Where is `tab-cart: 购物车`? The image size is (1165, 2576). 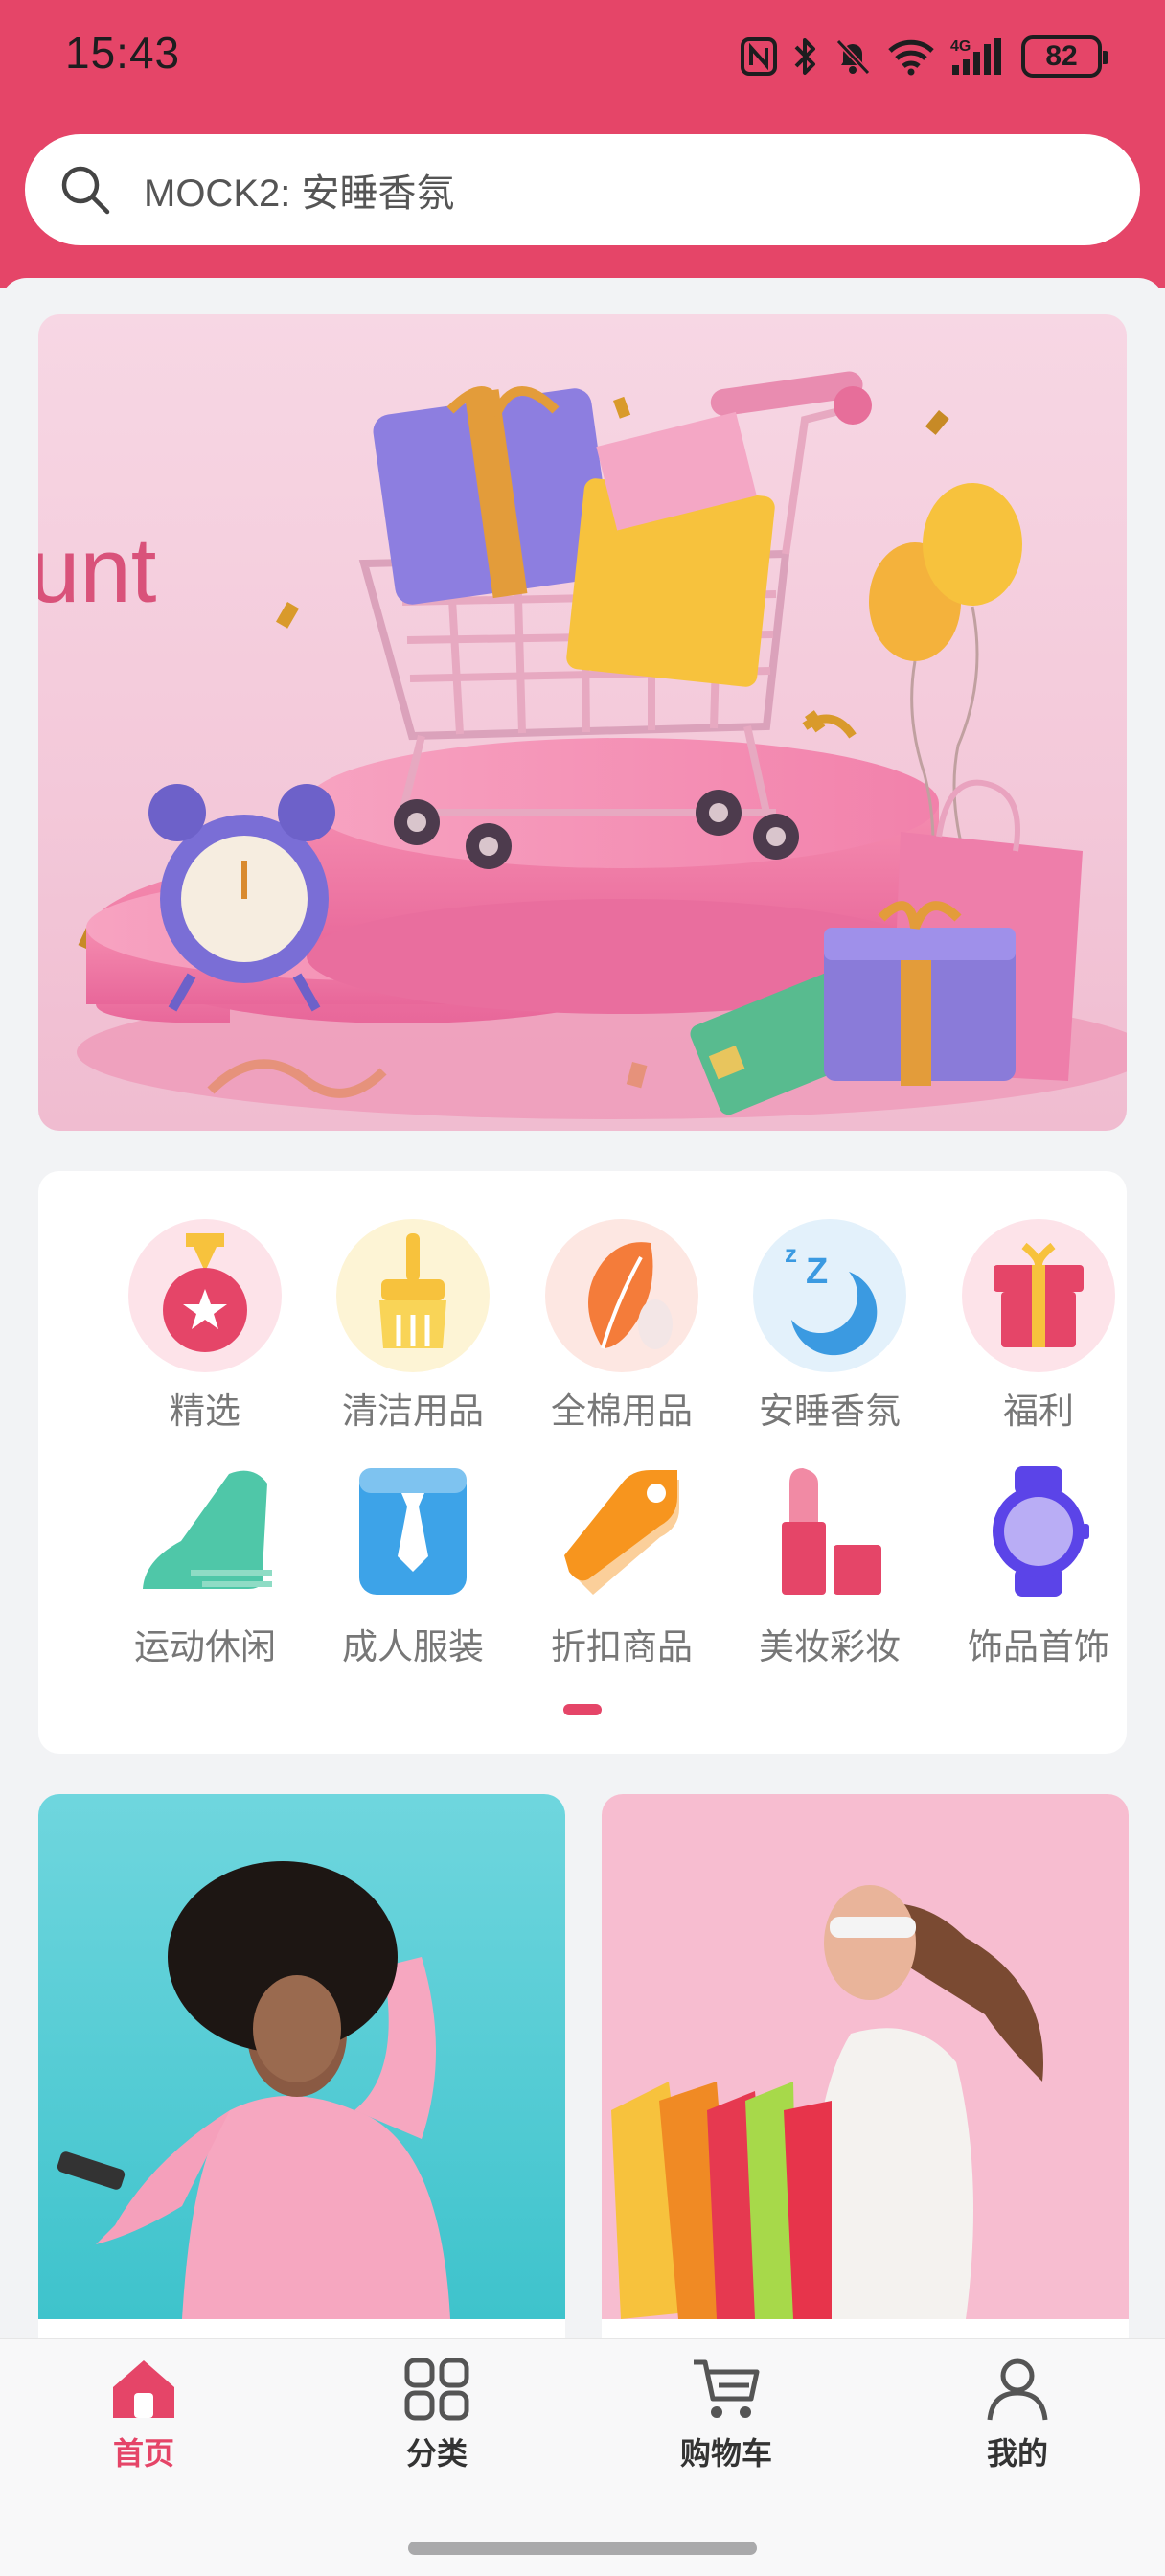
tab-cart: 购物车 is located at coordinates (726, 2415).